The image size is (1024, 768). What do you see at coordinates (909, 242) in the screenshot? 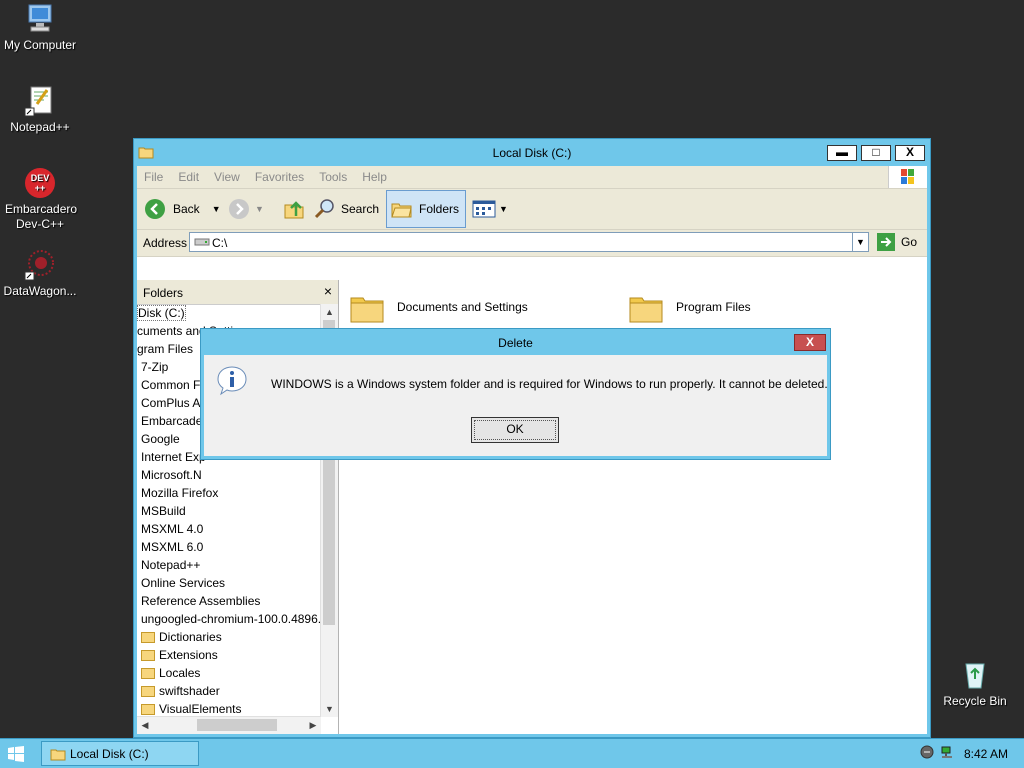
I see `go-label: Go` at bounding box center [909, 242].